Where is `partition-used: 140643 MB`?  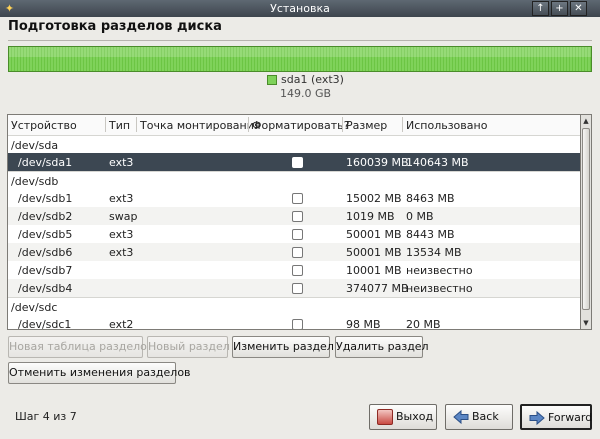 partition-used: 140643 MB is located at coordinates (437, 162).